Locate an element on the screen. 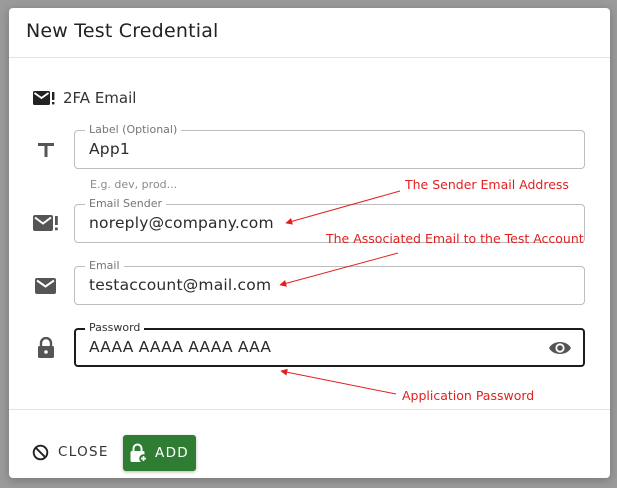 The height and width of the screenshot is (488, 617). annotation-arrows is located at coordinates (340, 292).